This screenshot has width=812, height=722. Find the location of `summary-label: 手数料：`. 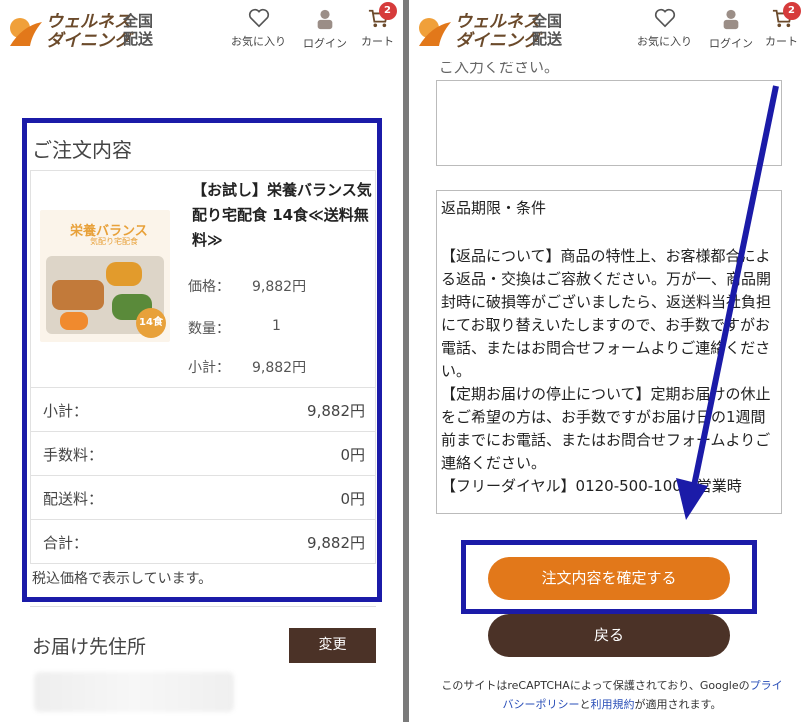

summary-label: 手数料： is located at coordinates (73, 455).